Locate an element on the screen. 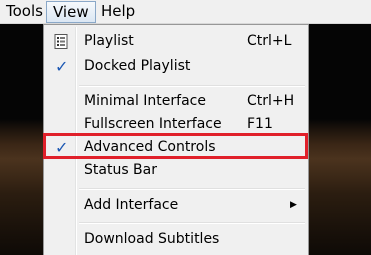  menu-item-download-subtitles-label: Download Subtitles is located at coordinates (152, 239).